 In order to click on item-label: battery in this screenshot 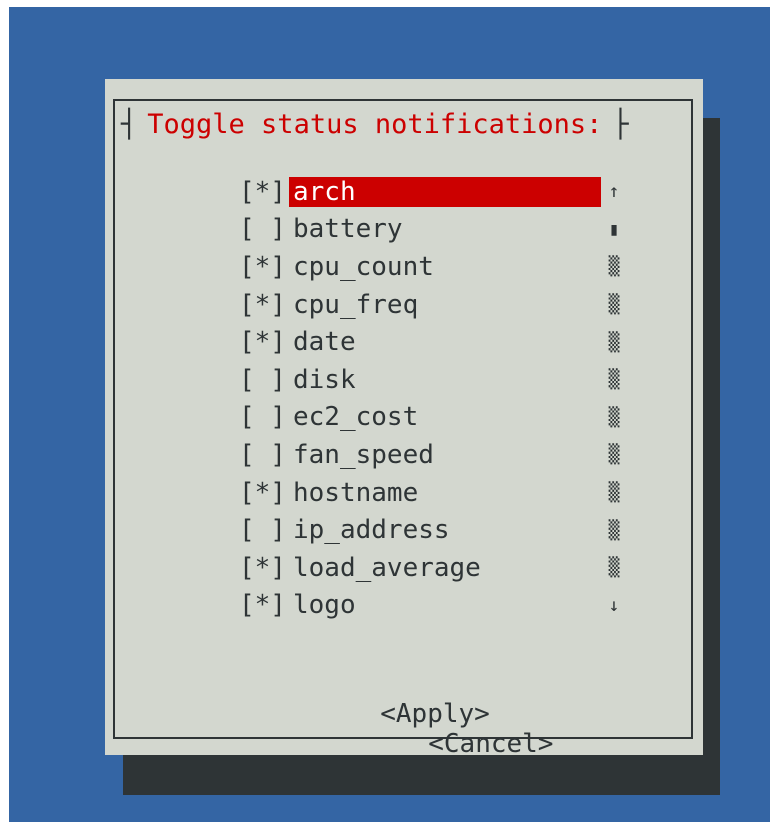, I will do `click(445, 229)`.